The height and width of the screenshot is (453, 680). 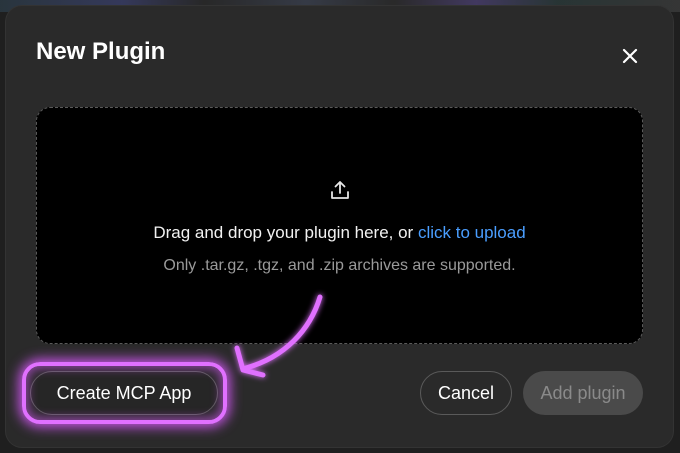 I want to click on close-icon, so click(x=630, y=56).